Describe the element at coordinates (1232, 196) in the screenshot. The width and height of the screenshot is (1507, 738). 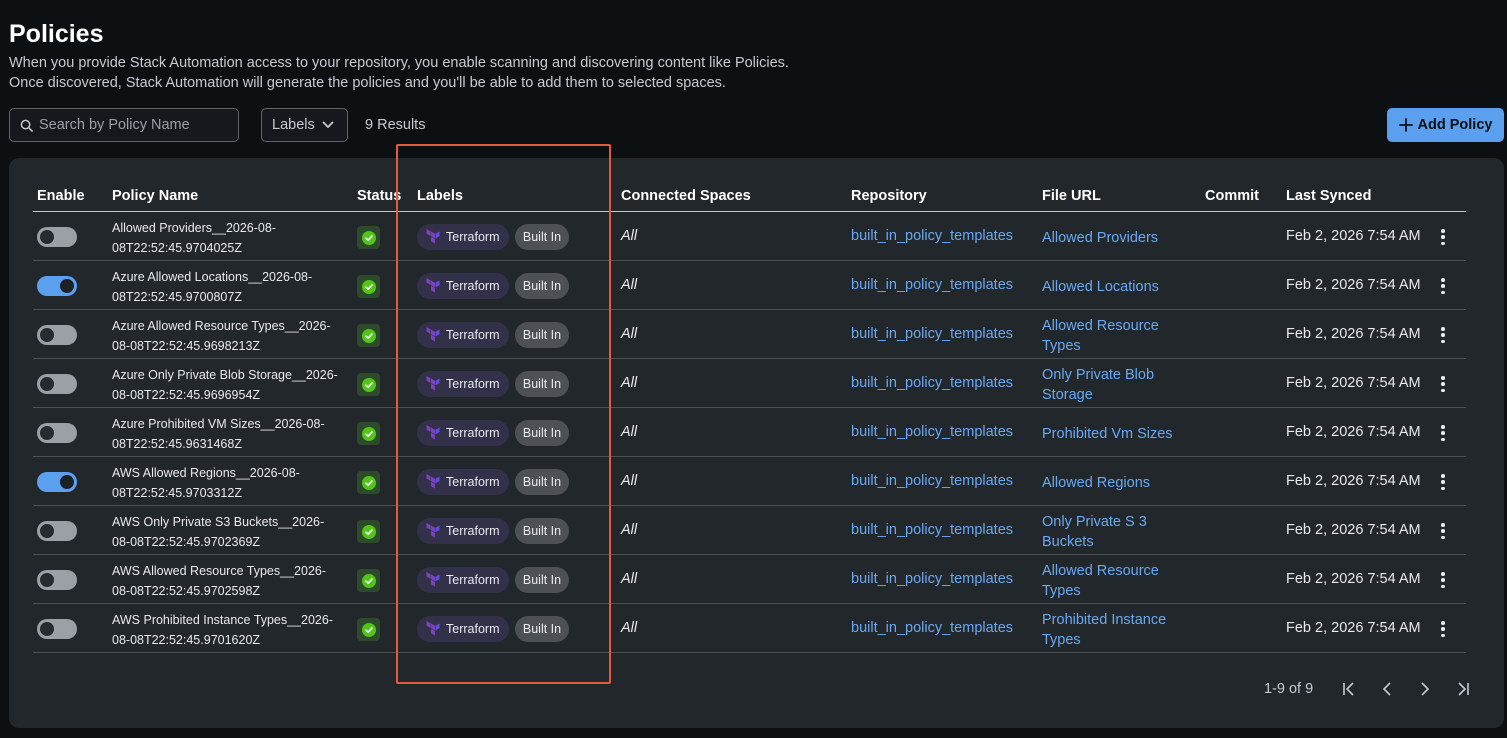
I see `col-commit: Commit` at that location.